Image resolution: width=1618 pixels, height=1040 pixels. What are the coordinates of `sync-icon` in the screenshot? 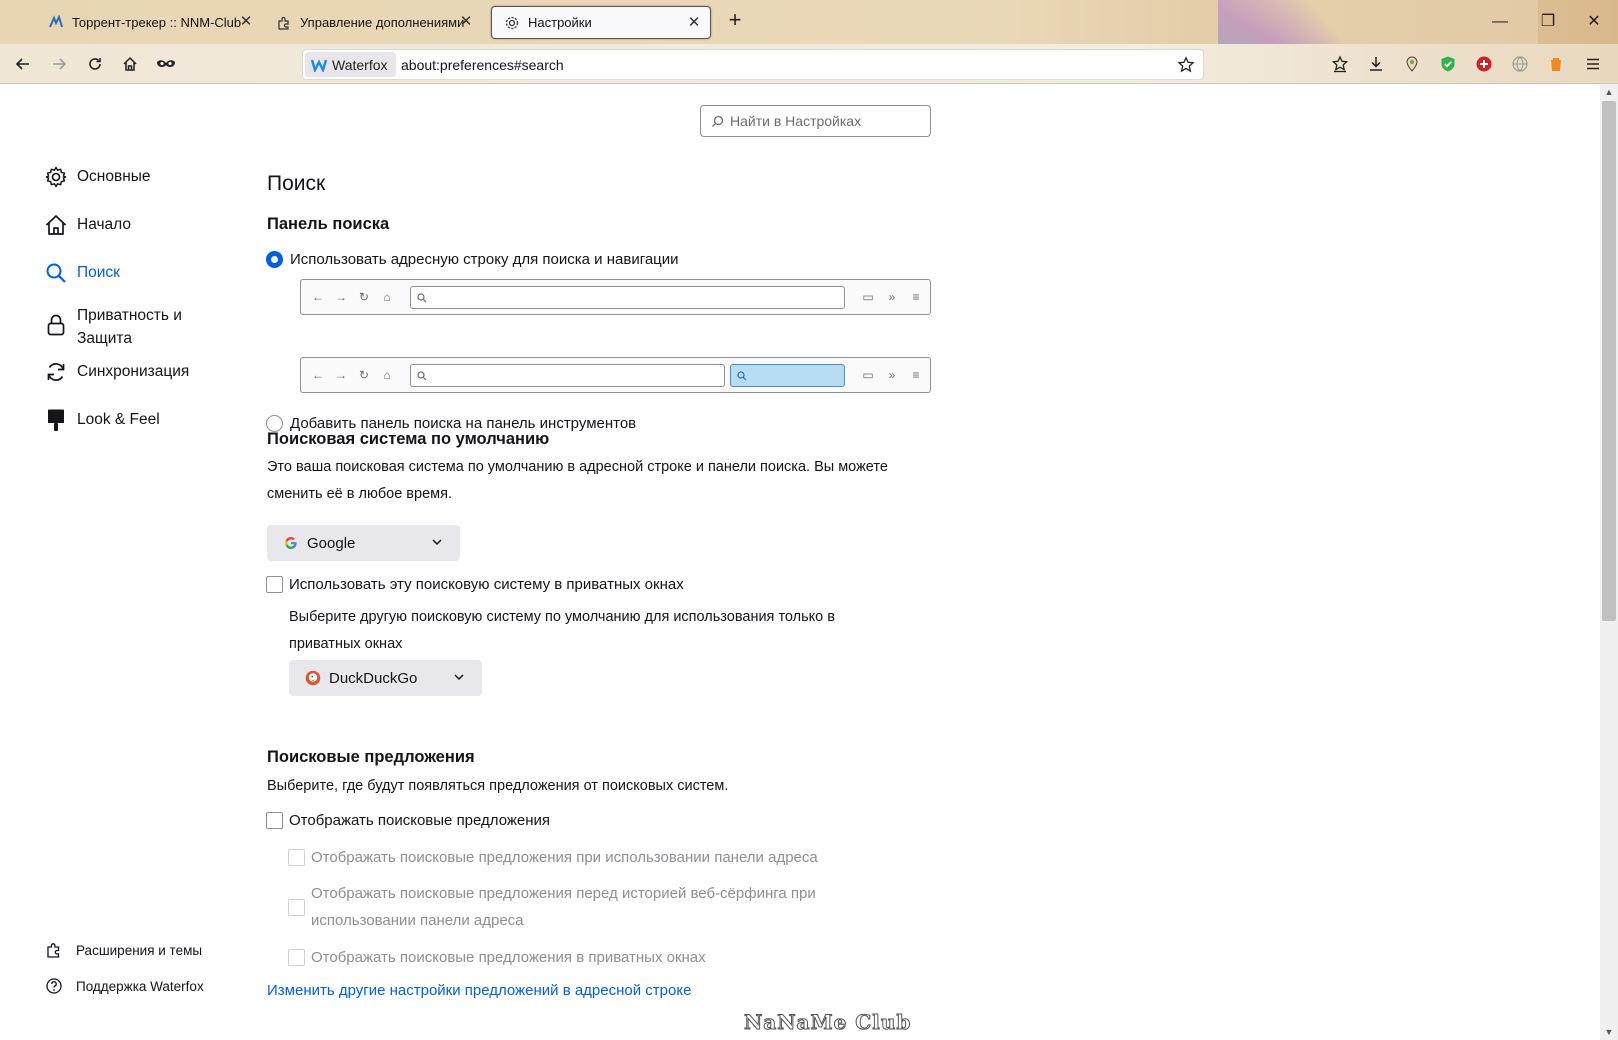 It's located at (56, 372).